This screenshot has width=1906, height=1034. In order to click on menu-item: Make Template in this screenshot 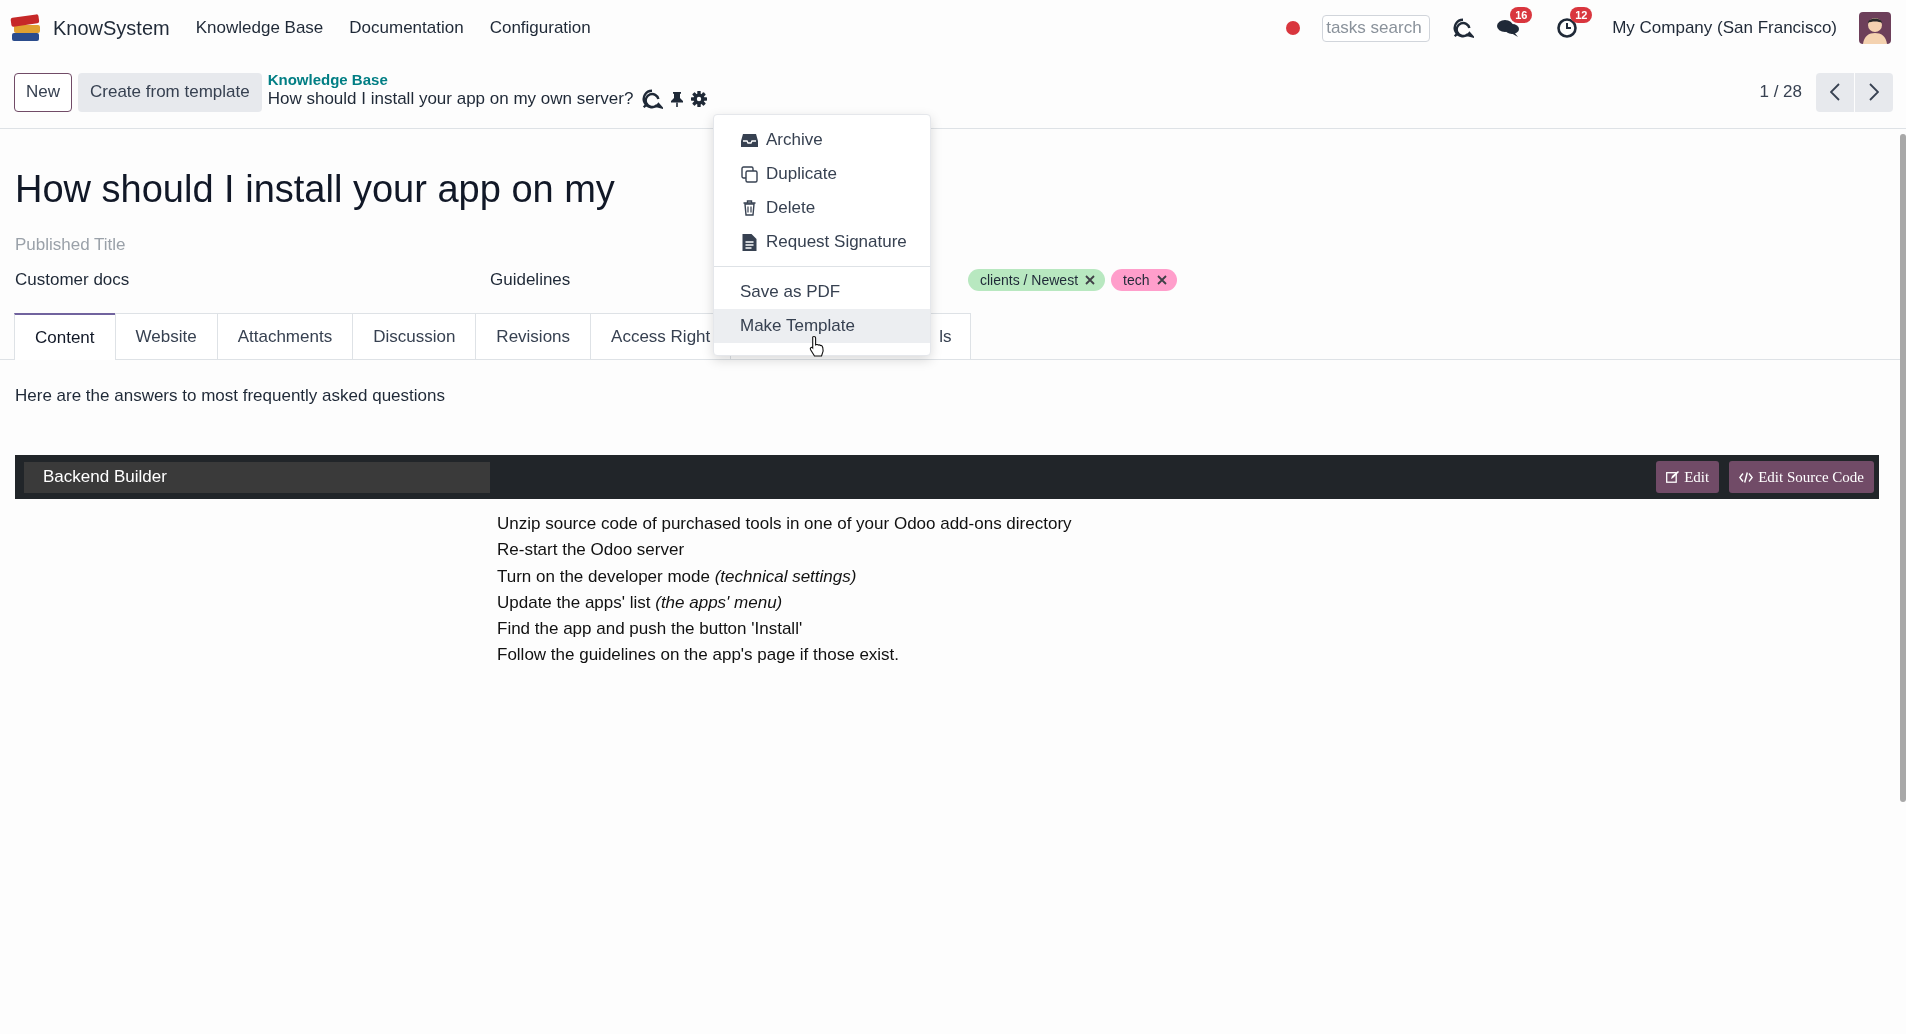, I will do `click(822, 326)`.